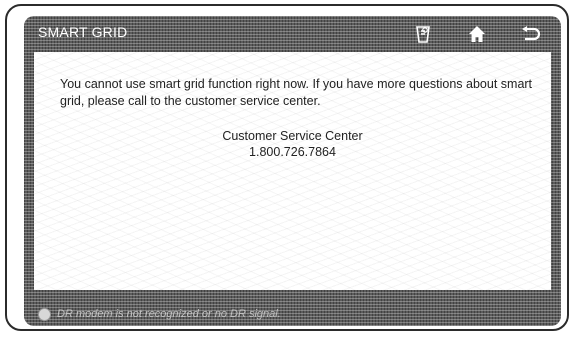 The height and width of the screenshot is (338, 576). I want to click on contact-number: 1.800.726.7864, so click(292, 152).